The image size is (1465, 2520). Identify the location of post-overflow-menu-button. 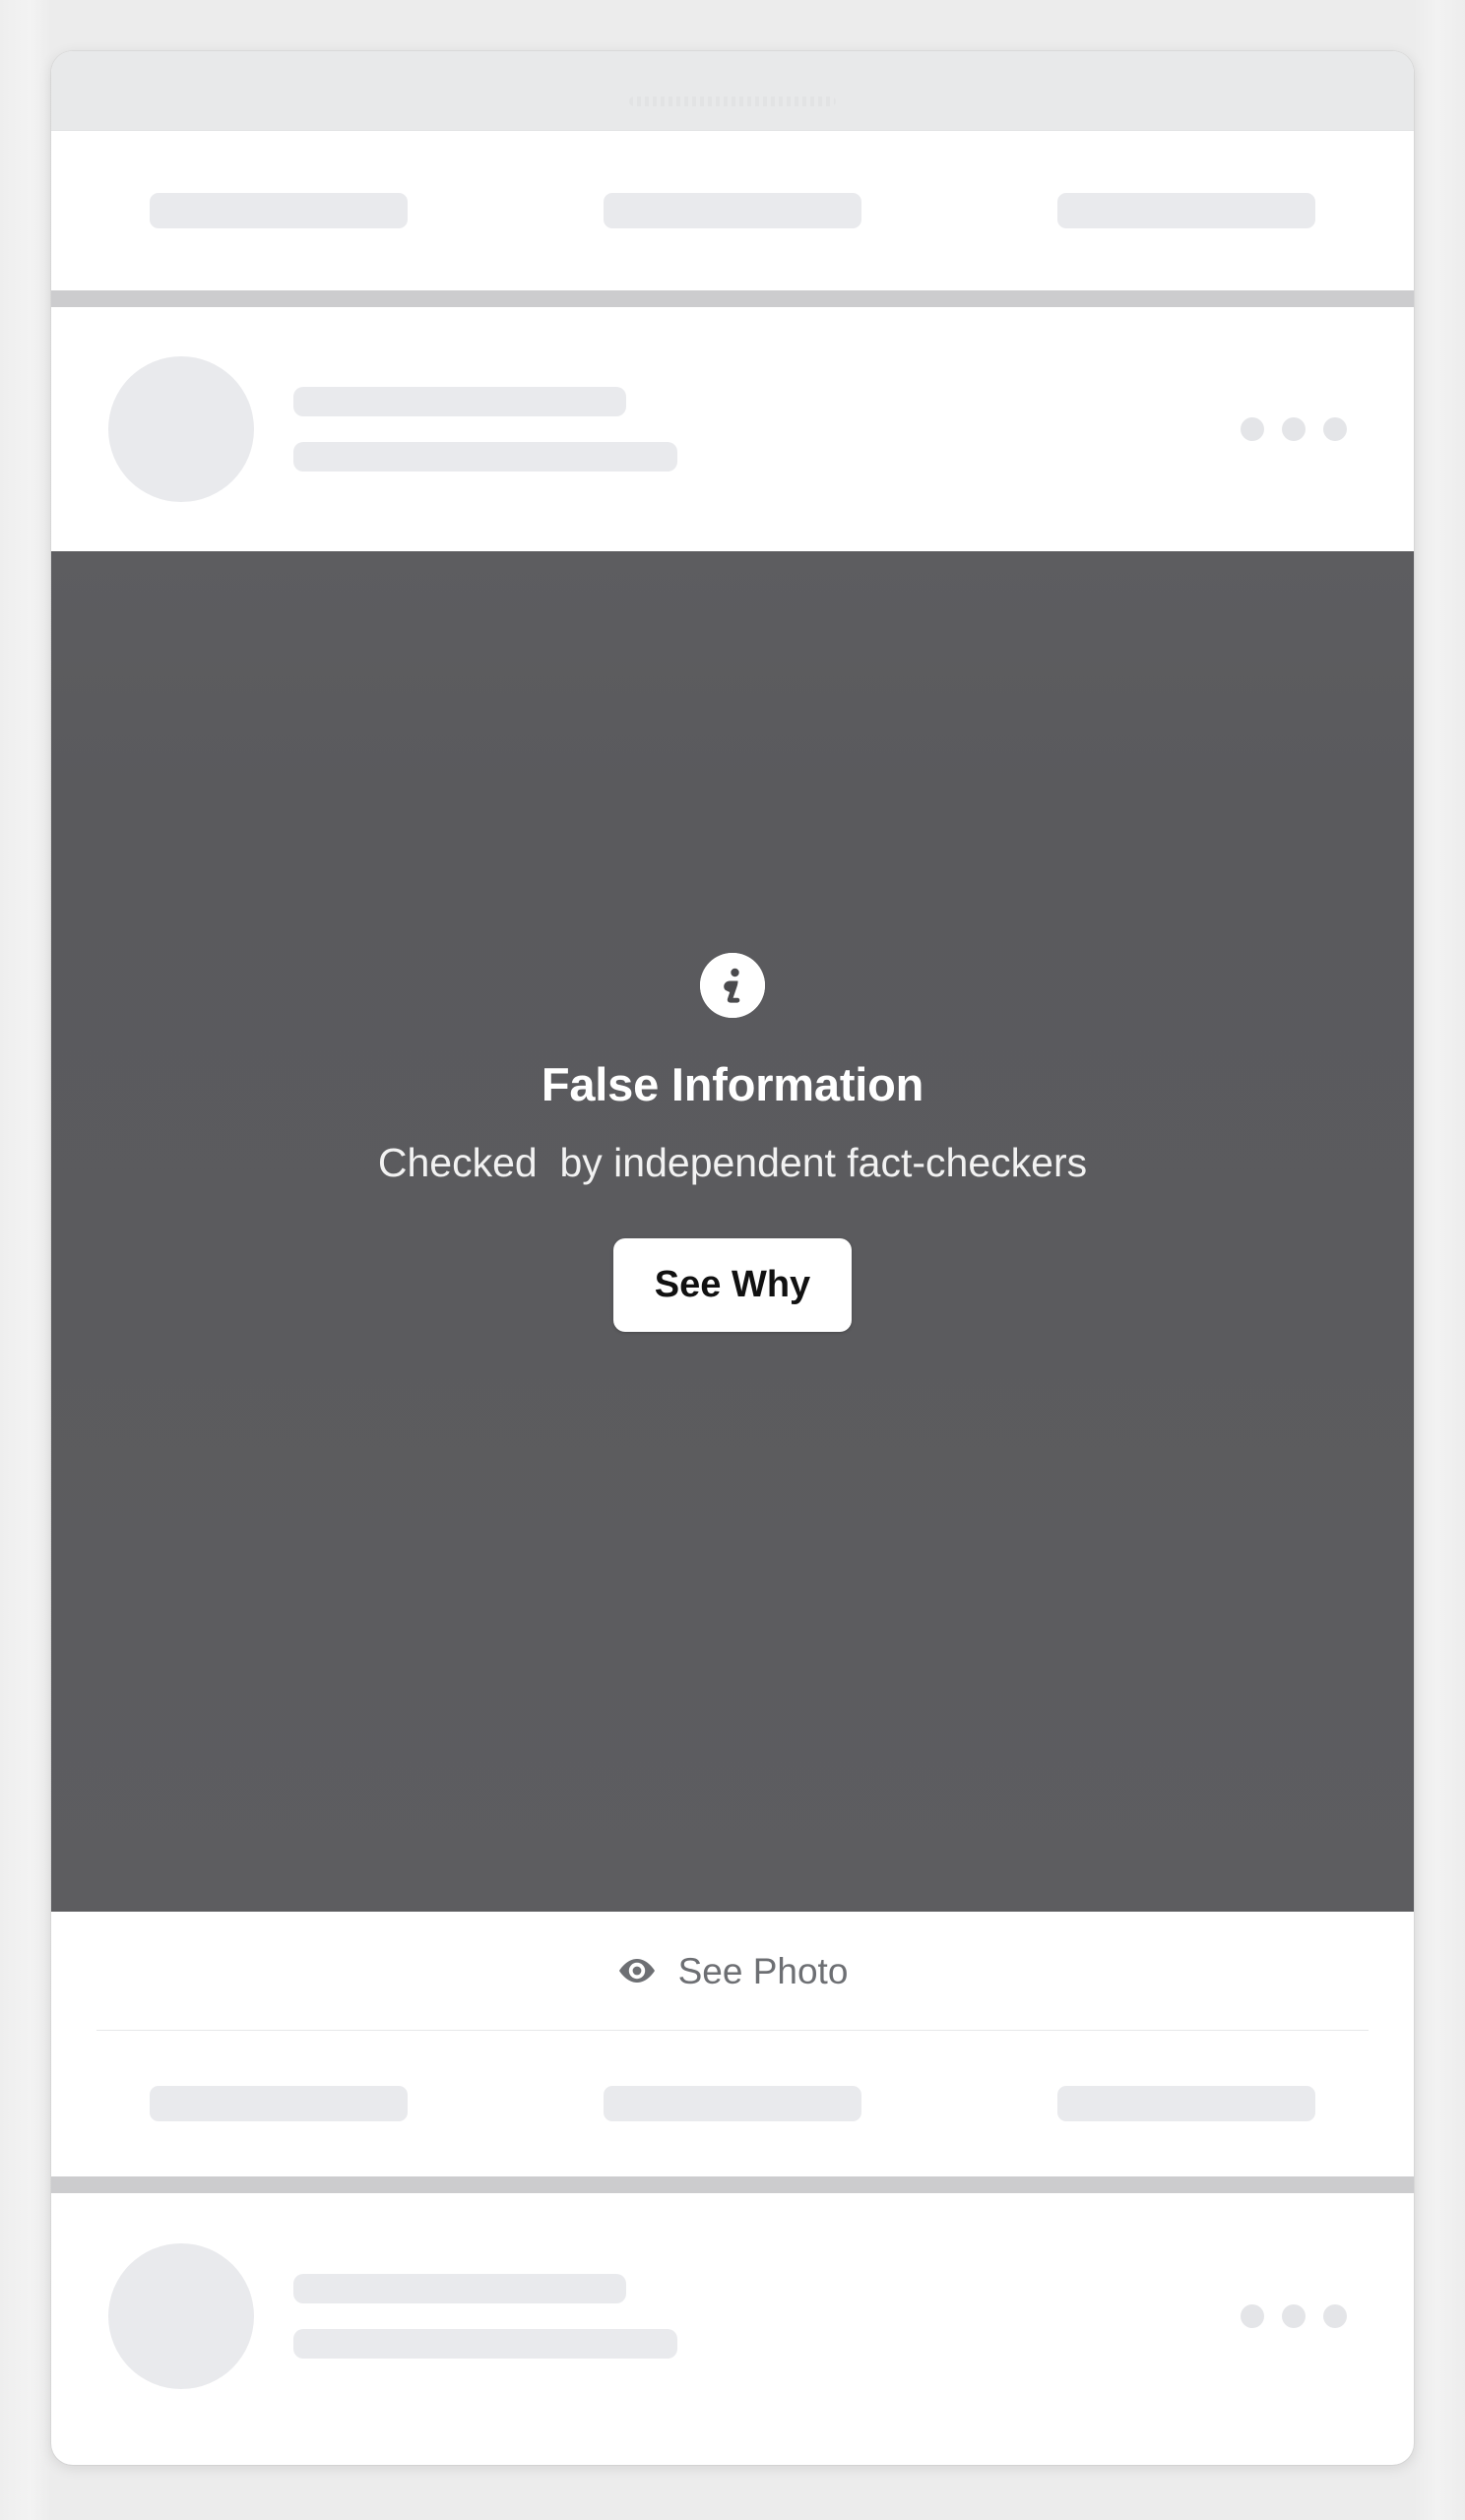
(1294, 429).